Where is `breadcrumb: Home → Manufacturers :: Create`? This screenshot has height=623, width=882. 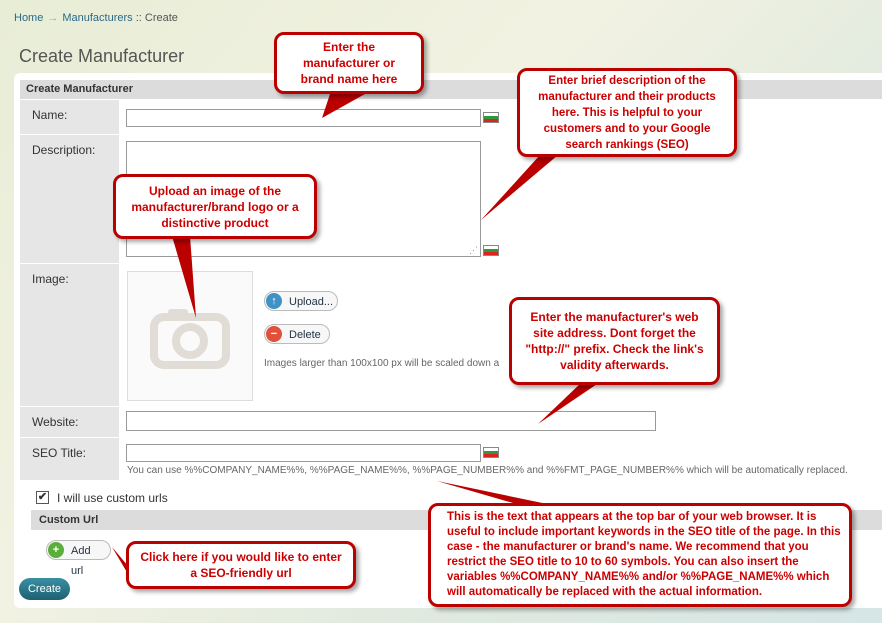 breadcrumb: Home → Manufacturers :: Create is located at coordinates (96, 18).